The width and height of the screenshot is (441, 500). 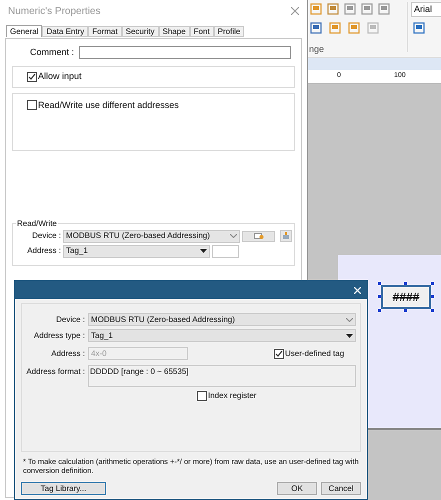 I want to click on address-format-field: DDDDD [range : 0 ~ 65535], so click(x=222, y=376).